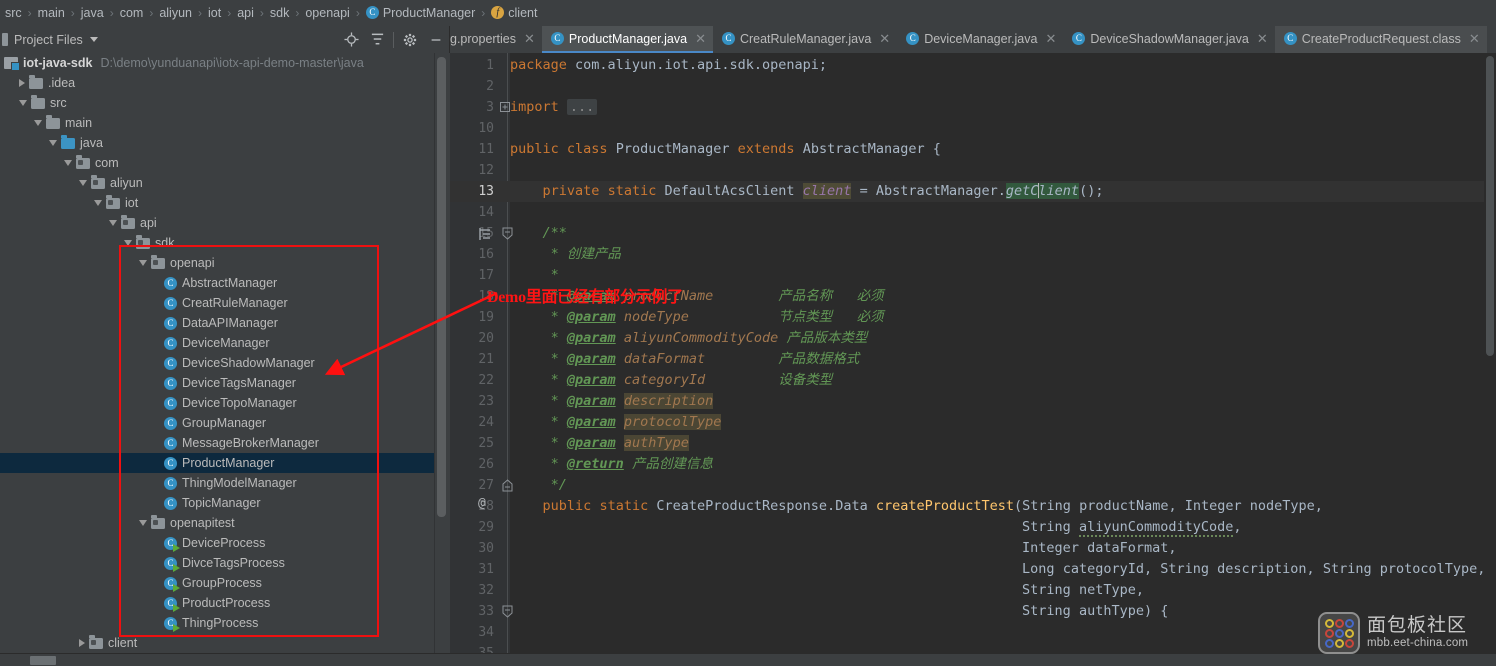  What do you see at coordinates (217, 563) in the screenshot?
I see `tree-row-divcetagsprocess: DivceTagsProcess` at bounding box center [217, 563].